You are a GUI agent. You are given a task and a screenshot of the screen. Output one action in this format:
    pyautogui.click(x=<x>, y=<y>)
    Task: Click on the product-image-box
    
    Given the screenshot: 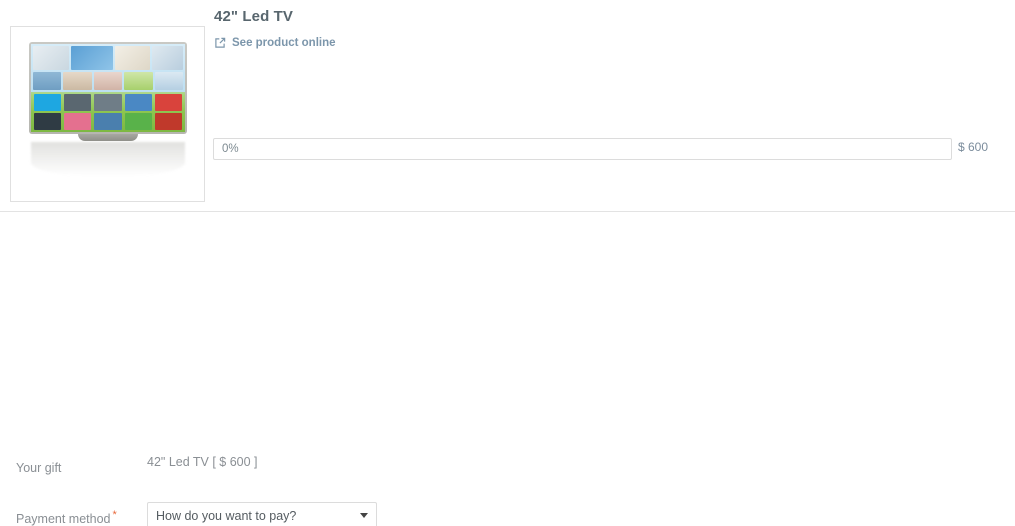 What is the action you would take?
    pyautogui.click(x=107, y=114)
    